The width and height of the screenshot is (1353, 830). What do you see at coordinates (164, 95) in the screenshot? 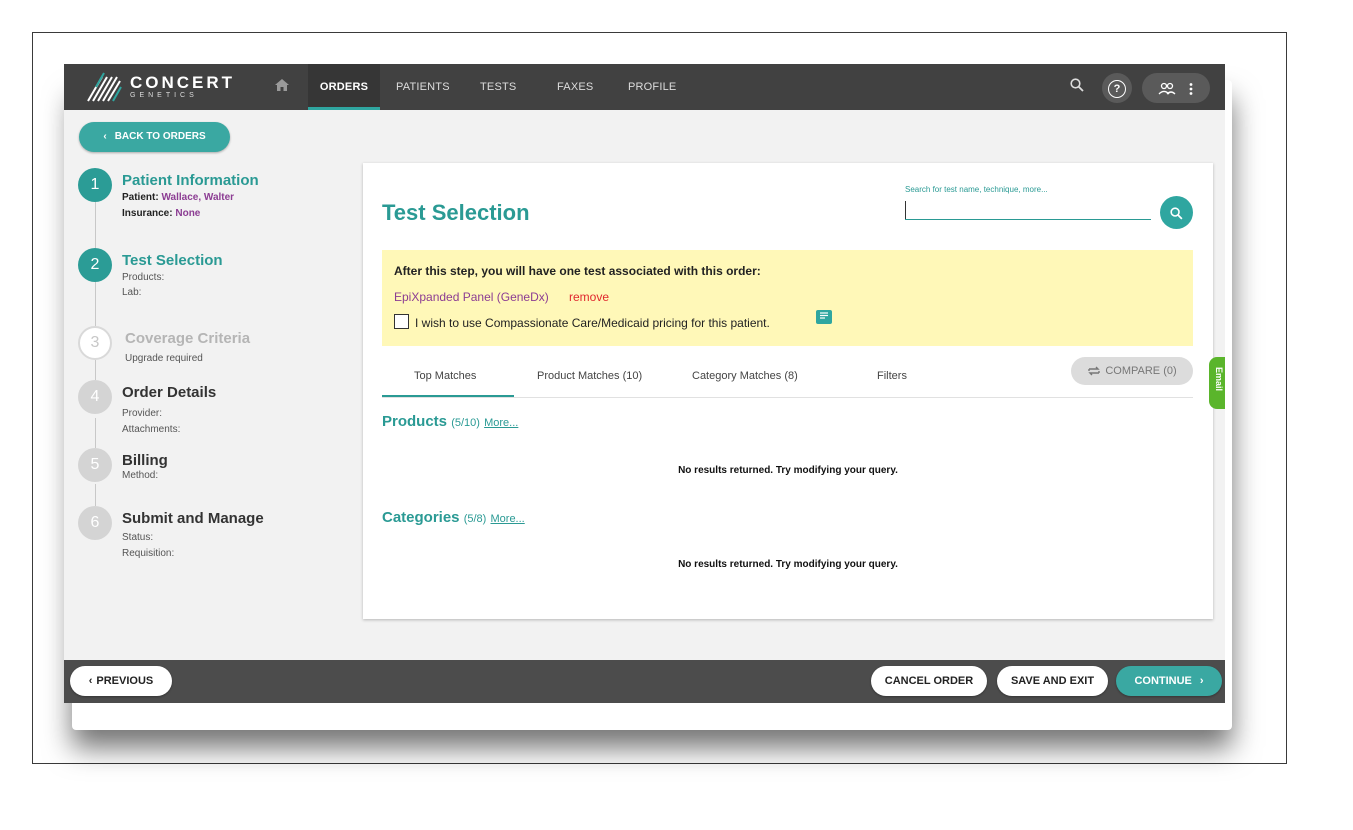
I see `logo-sub: GENETICS` at bounding box center [164, 95].